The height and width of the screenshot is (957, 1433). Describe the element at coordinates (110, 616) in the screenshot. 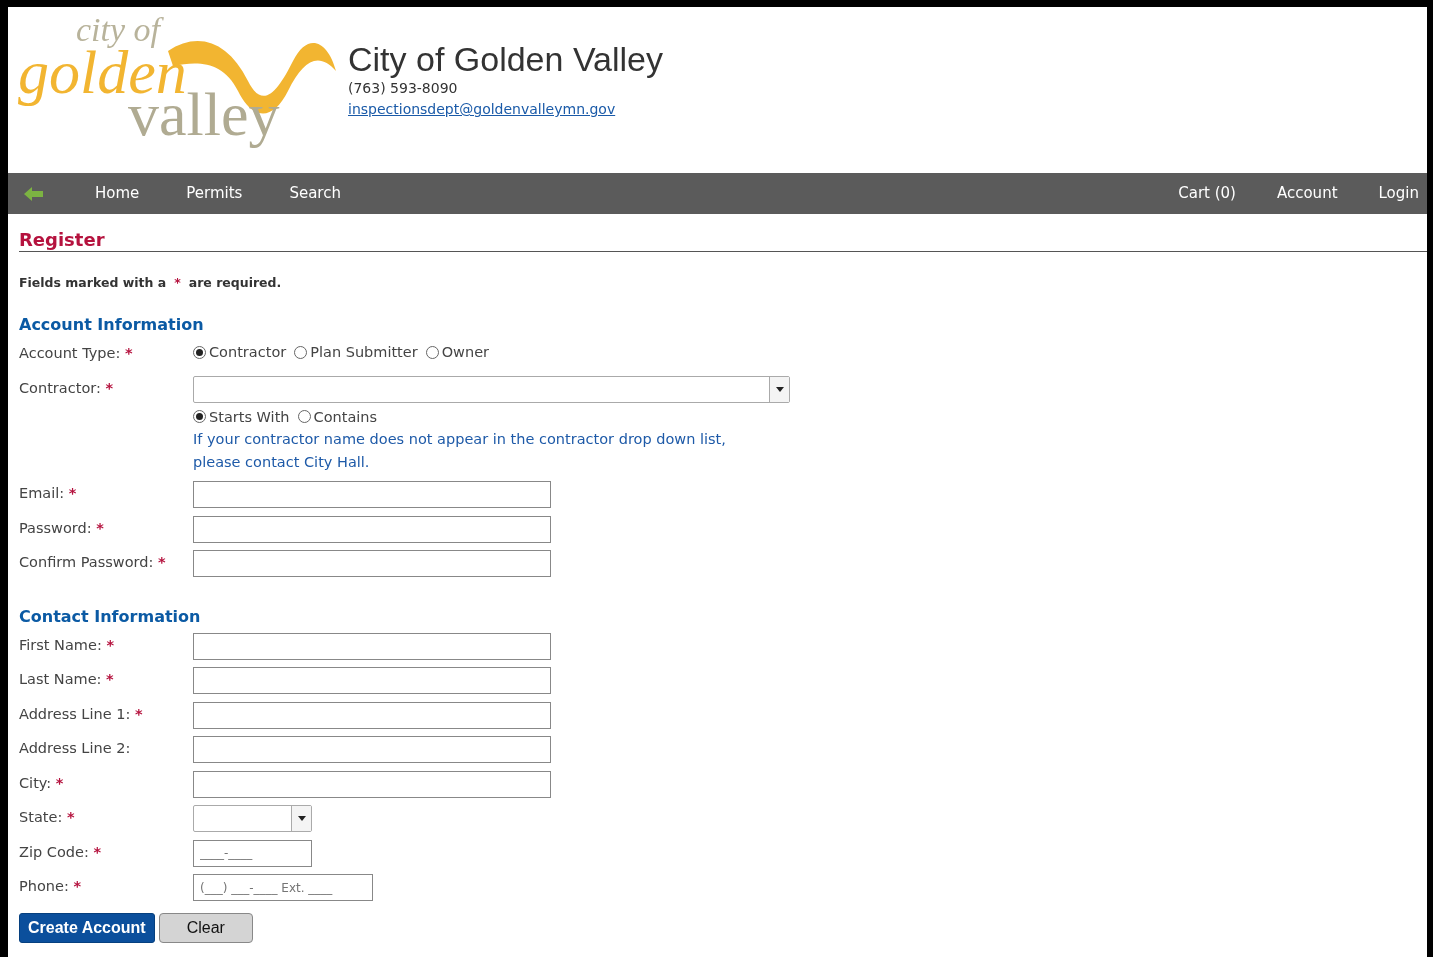

I see `section-heading: Contact Information` at that location.